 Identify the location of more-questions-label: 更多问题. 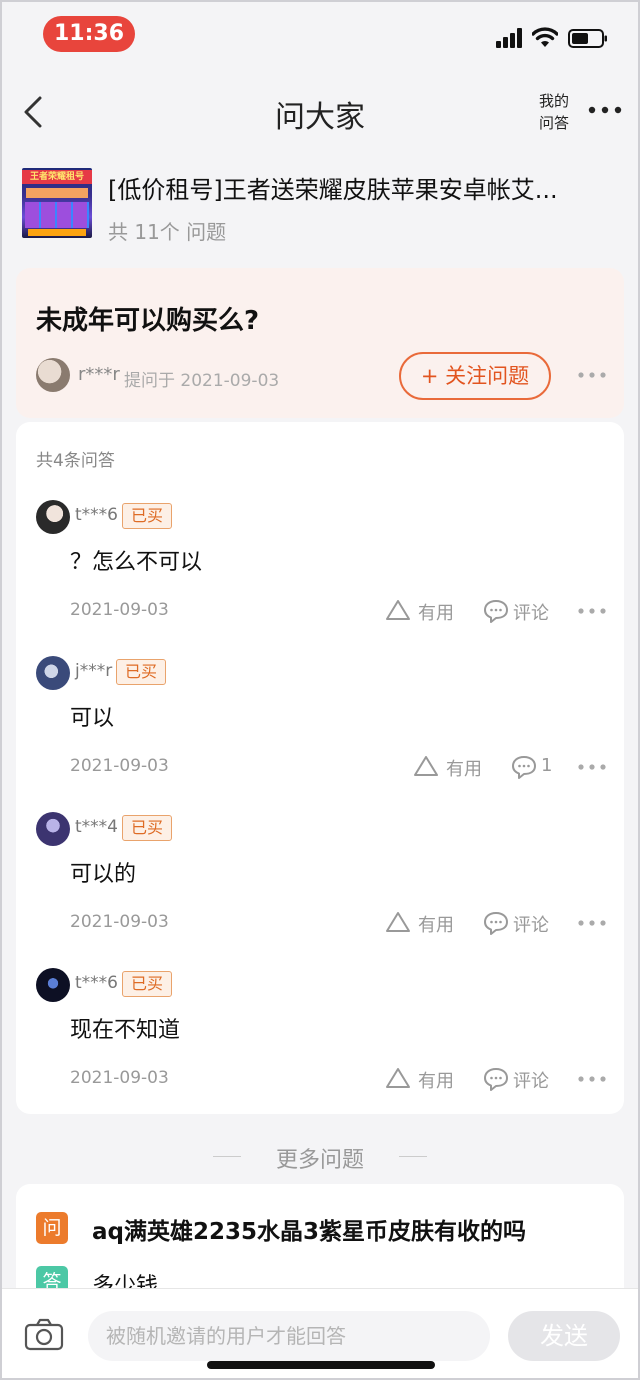
(319, 1160).